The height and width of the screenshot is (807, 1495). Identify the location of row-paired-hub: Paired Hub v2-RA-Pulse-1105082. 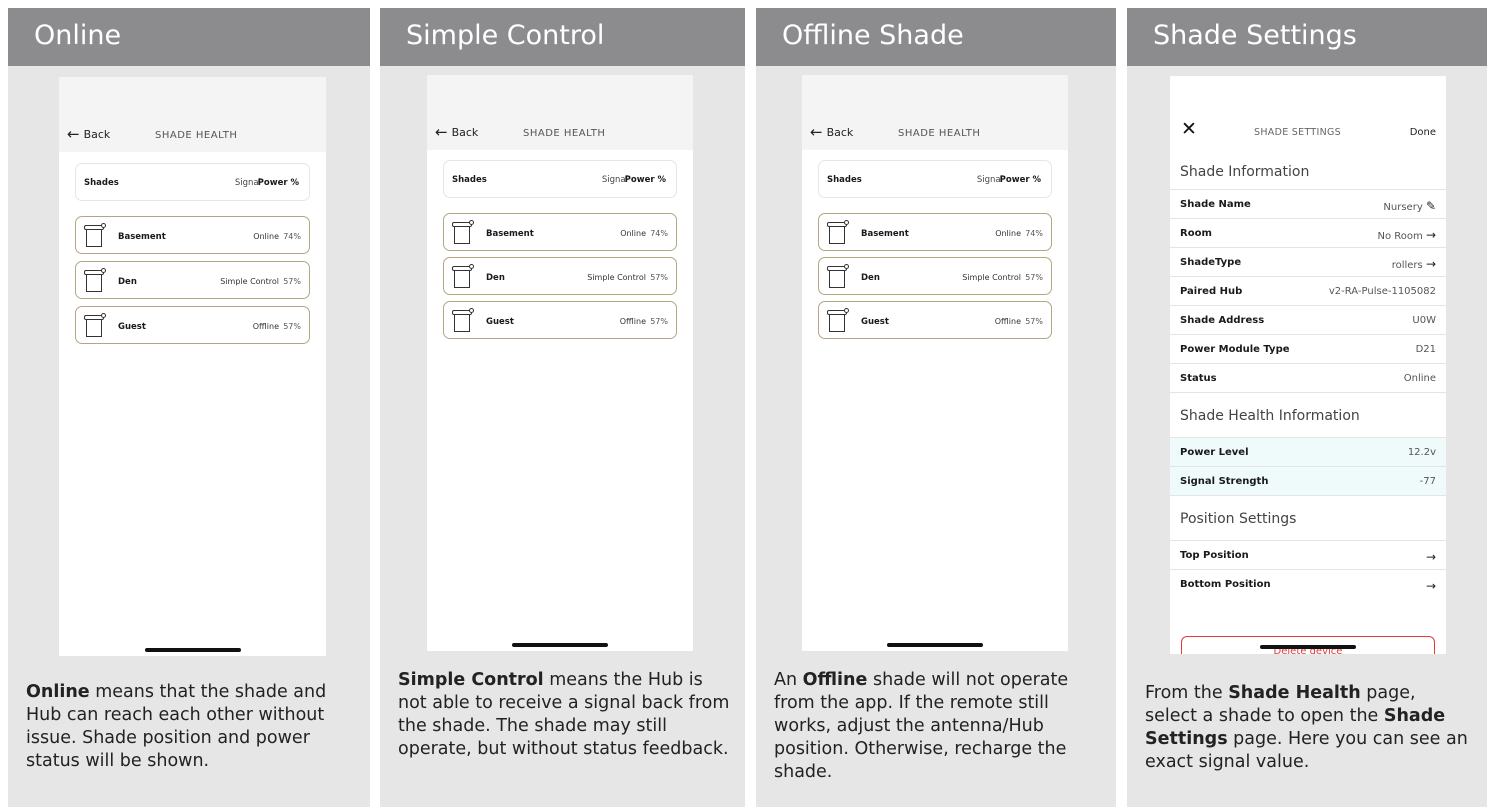
(1308, 291).